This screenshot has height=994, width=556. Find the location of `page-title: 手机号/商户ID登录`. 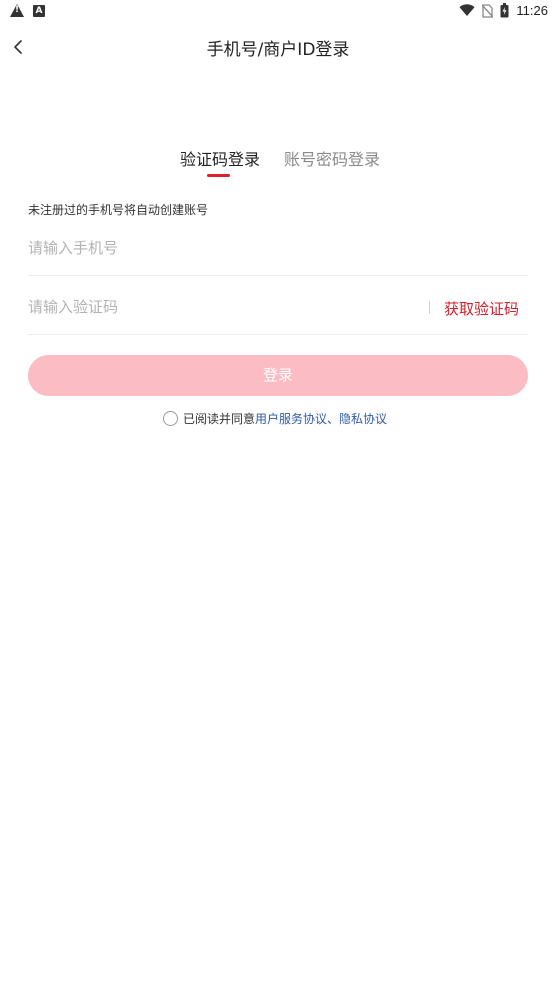

page-title: 手机号/商户ID登录 is located at coordinates (278, 50).